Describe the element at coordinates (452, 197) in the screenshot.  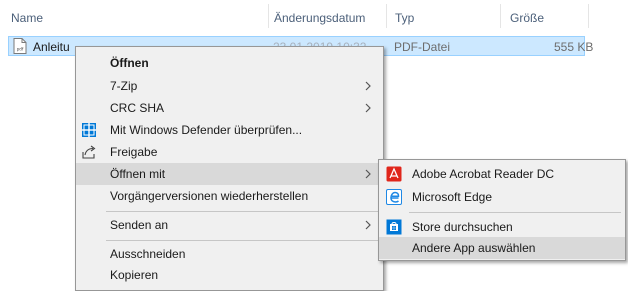
I see `submenu-item-label: Microsoft Edge` at that location.